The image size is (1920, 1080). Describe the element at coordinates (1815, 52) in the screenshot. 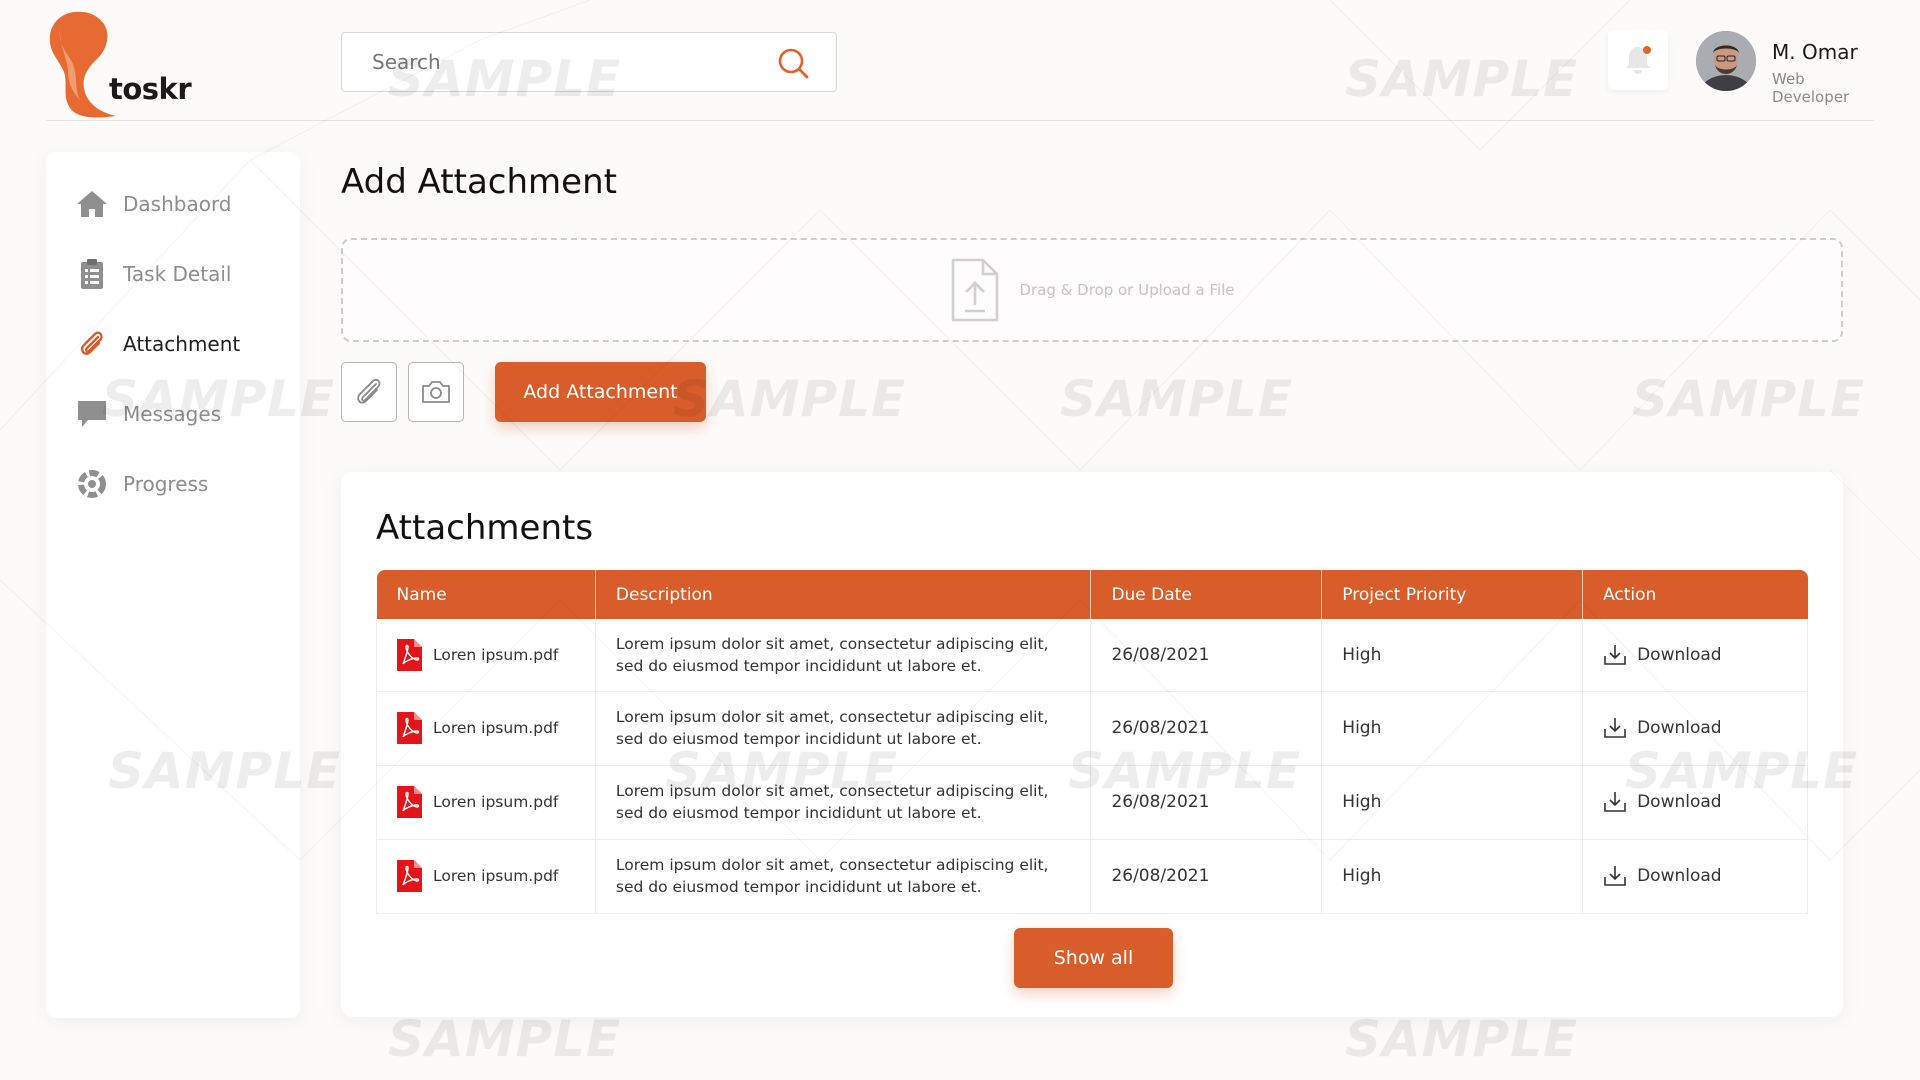

I see `user-name: M. Omar` at that location.